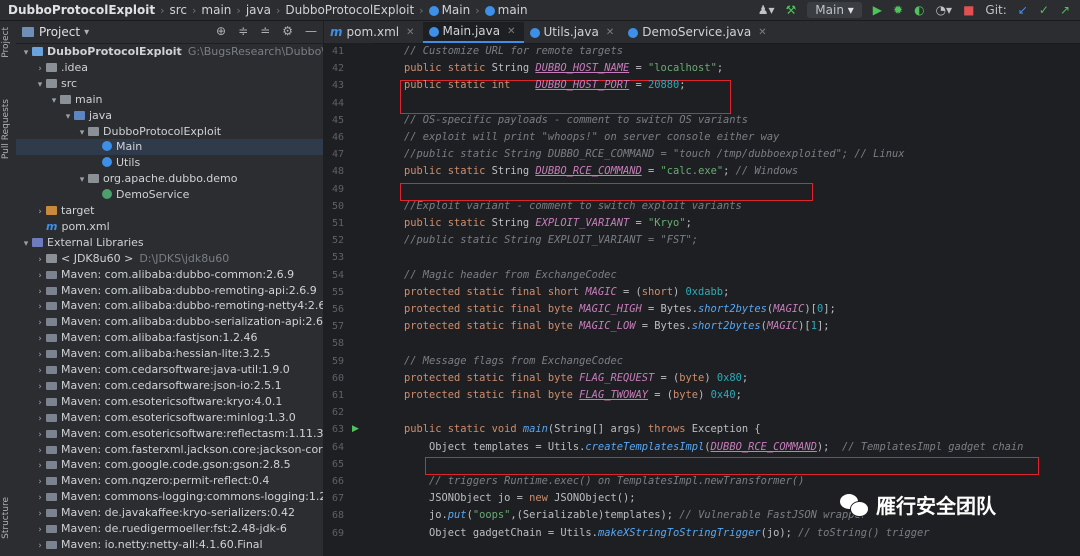 The height and width of the screenshot is (556, 1080). What do you see at coordinates (6, 518) in the screenshot?
I see `structure-tool-button: Structure` at bounding box center [6, 518].